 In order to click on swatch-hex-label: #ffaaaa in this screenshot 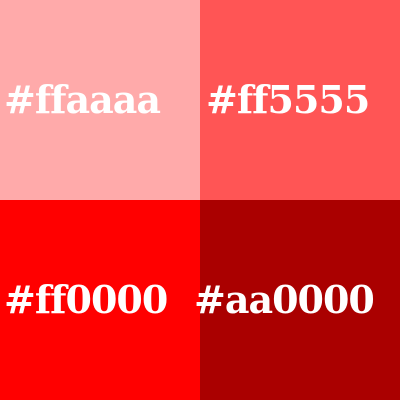, I will do `click(82, 99)`.